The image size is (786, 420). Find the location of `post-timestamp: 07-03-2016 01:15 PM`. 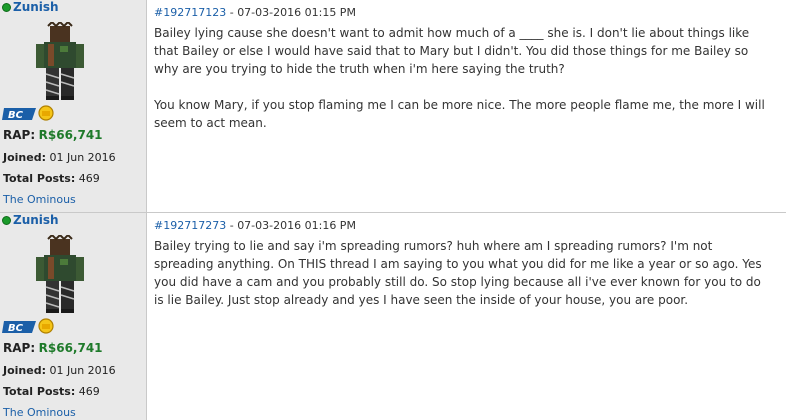

post-timestamp: 07-03-2016 01:15 PM is located at coordinates (296, 12).